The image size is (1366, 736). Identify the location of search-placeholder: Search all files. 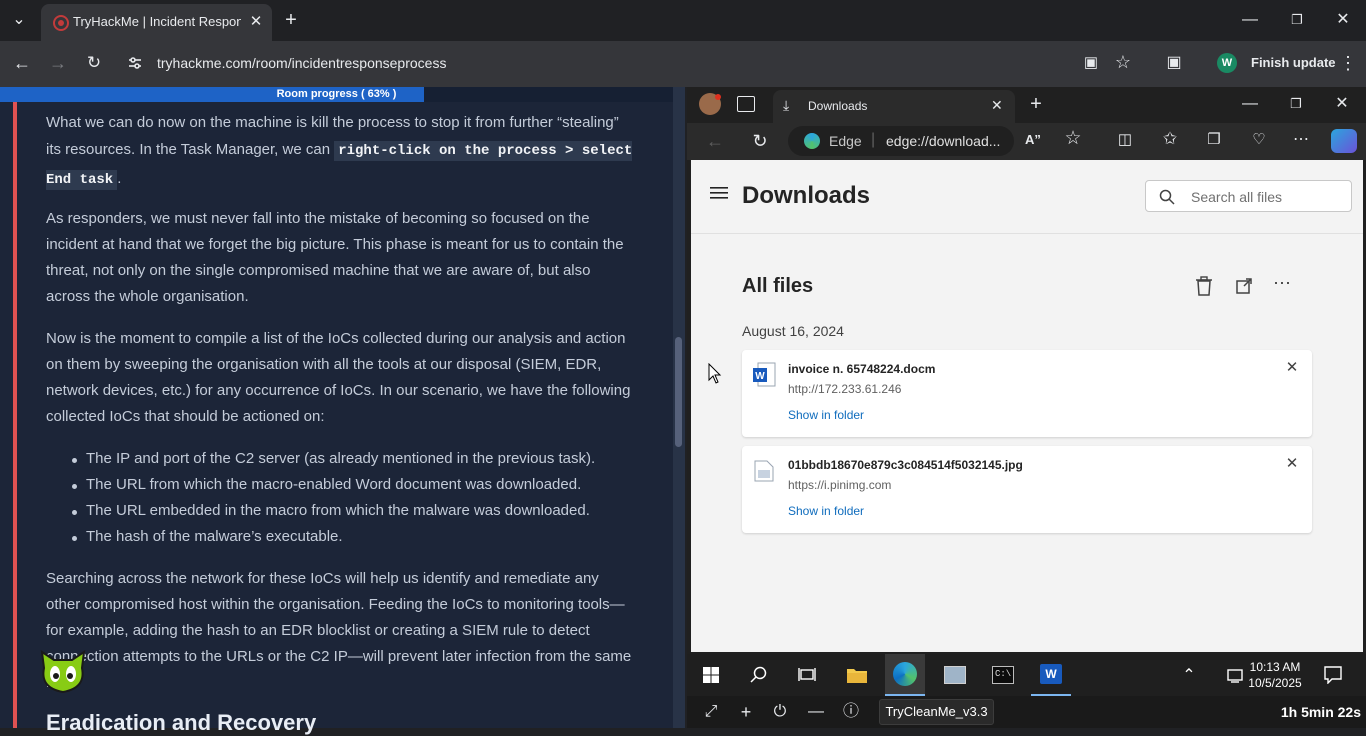
(1237, 197).